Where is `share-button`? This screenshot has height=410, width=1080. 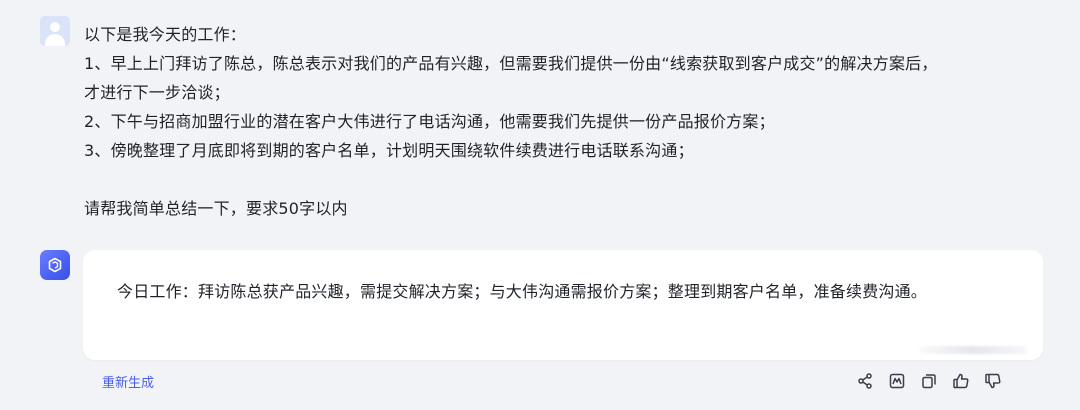 share-button is located at coordinates (865, 381).